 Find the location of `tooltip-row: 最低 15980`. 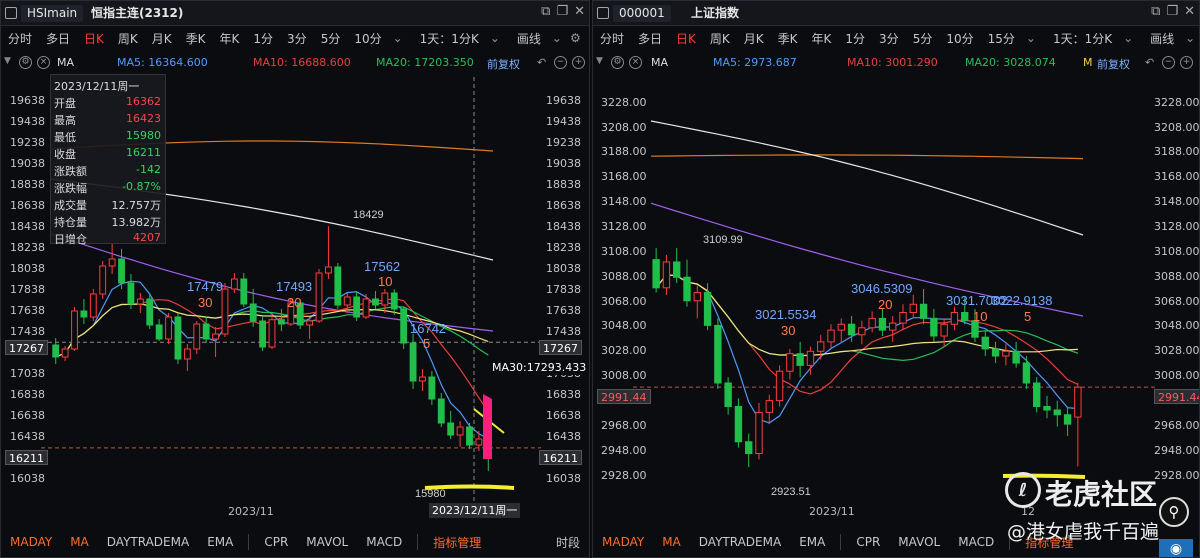

tooltip-row: 最低 15980 is located at coordinates (107, 136).